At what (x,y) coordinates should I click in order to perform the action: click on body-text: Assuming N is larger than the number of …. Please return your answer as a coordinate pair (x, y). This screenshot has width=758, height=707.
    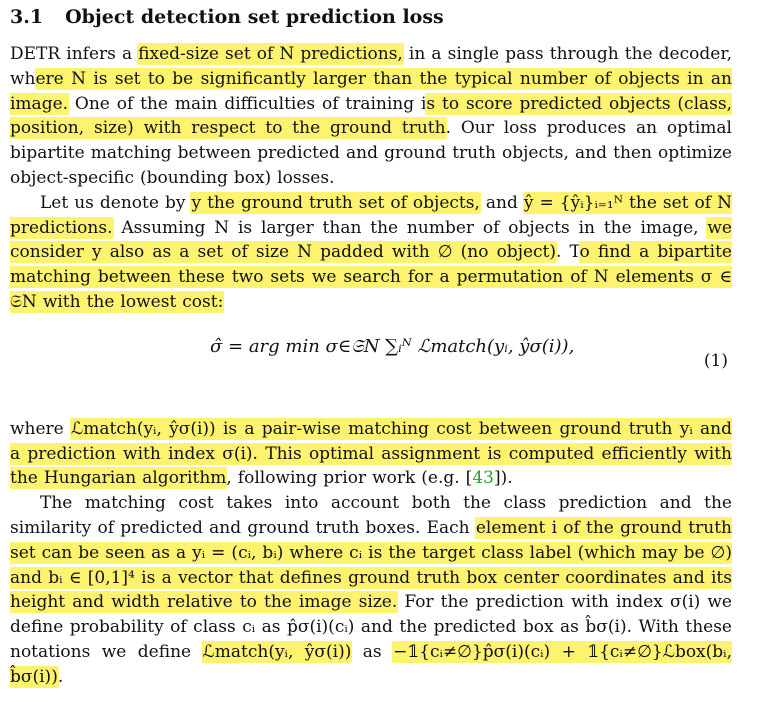
    Looking at the image, I should click on (410, 227).